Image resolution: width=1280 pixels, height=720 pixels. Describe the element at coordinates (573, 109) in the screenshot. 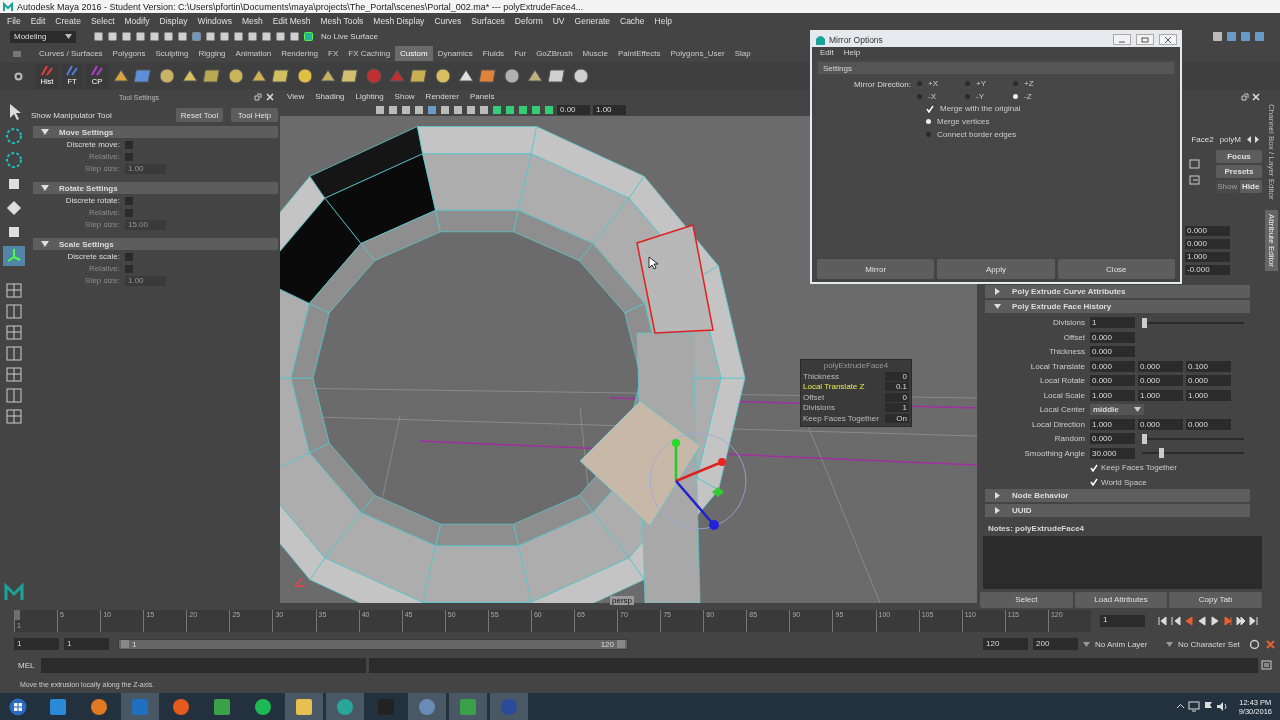

I see `input-field: 0.00` at that location.